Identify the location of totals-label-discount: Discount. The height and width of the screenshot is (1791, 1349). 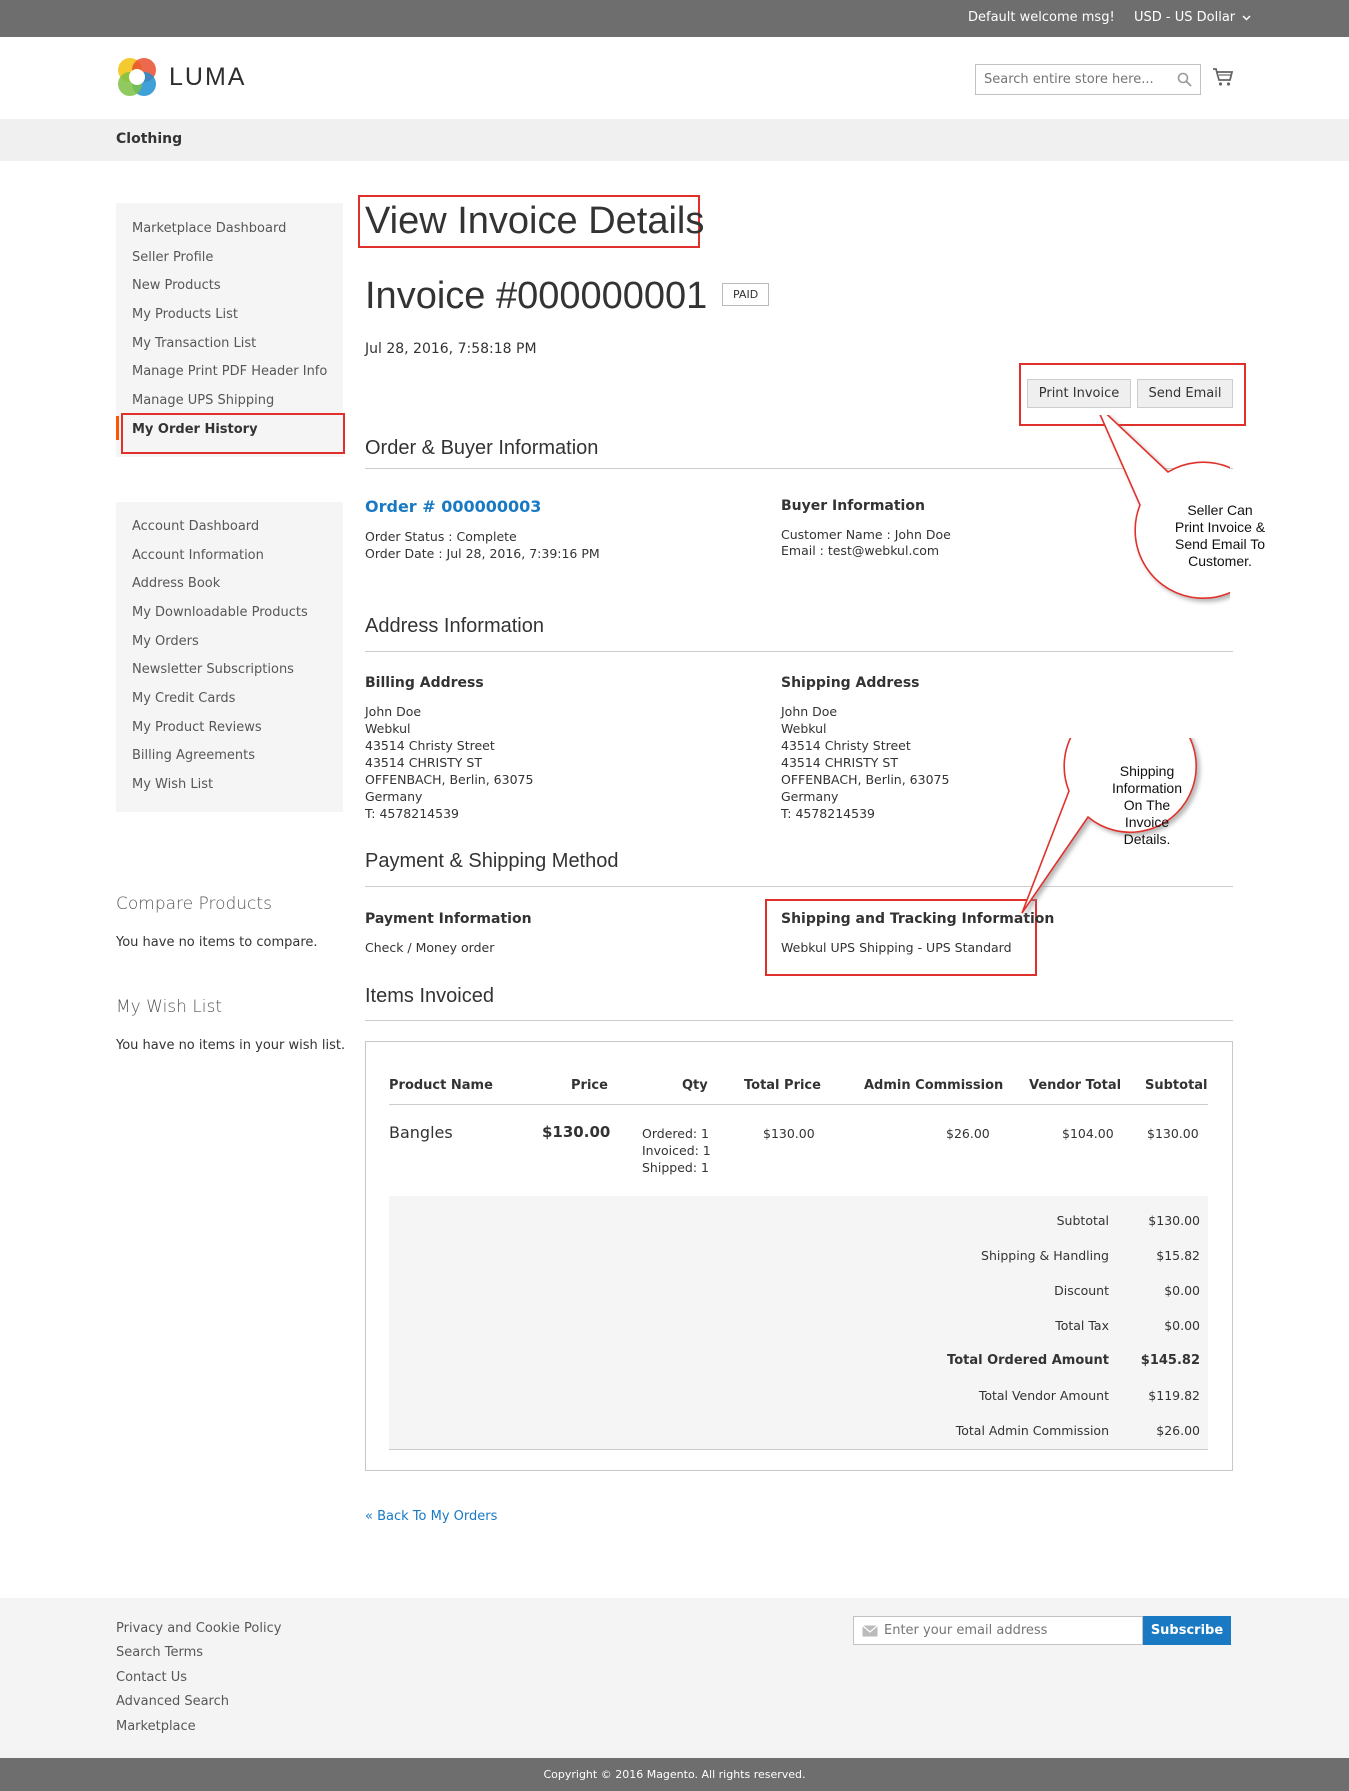
(1081, 1290).